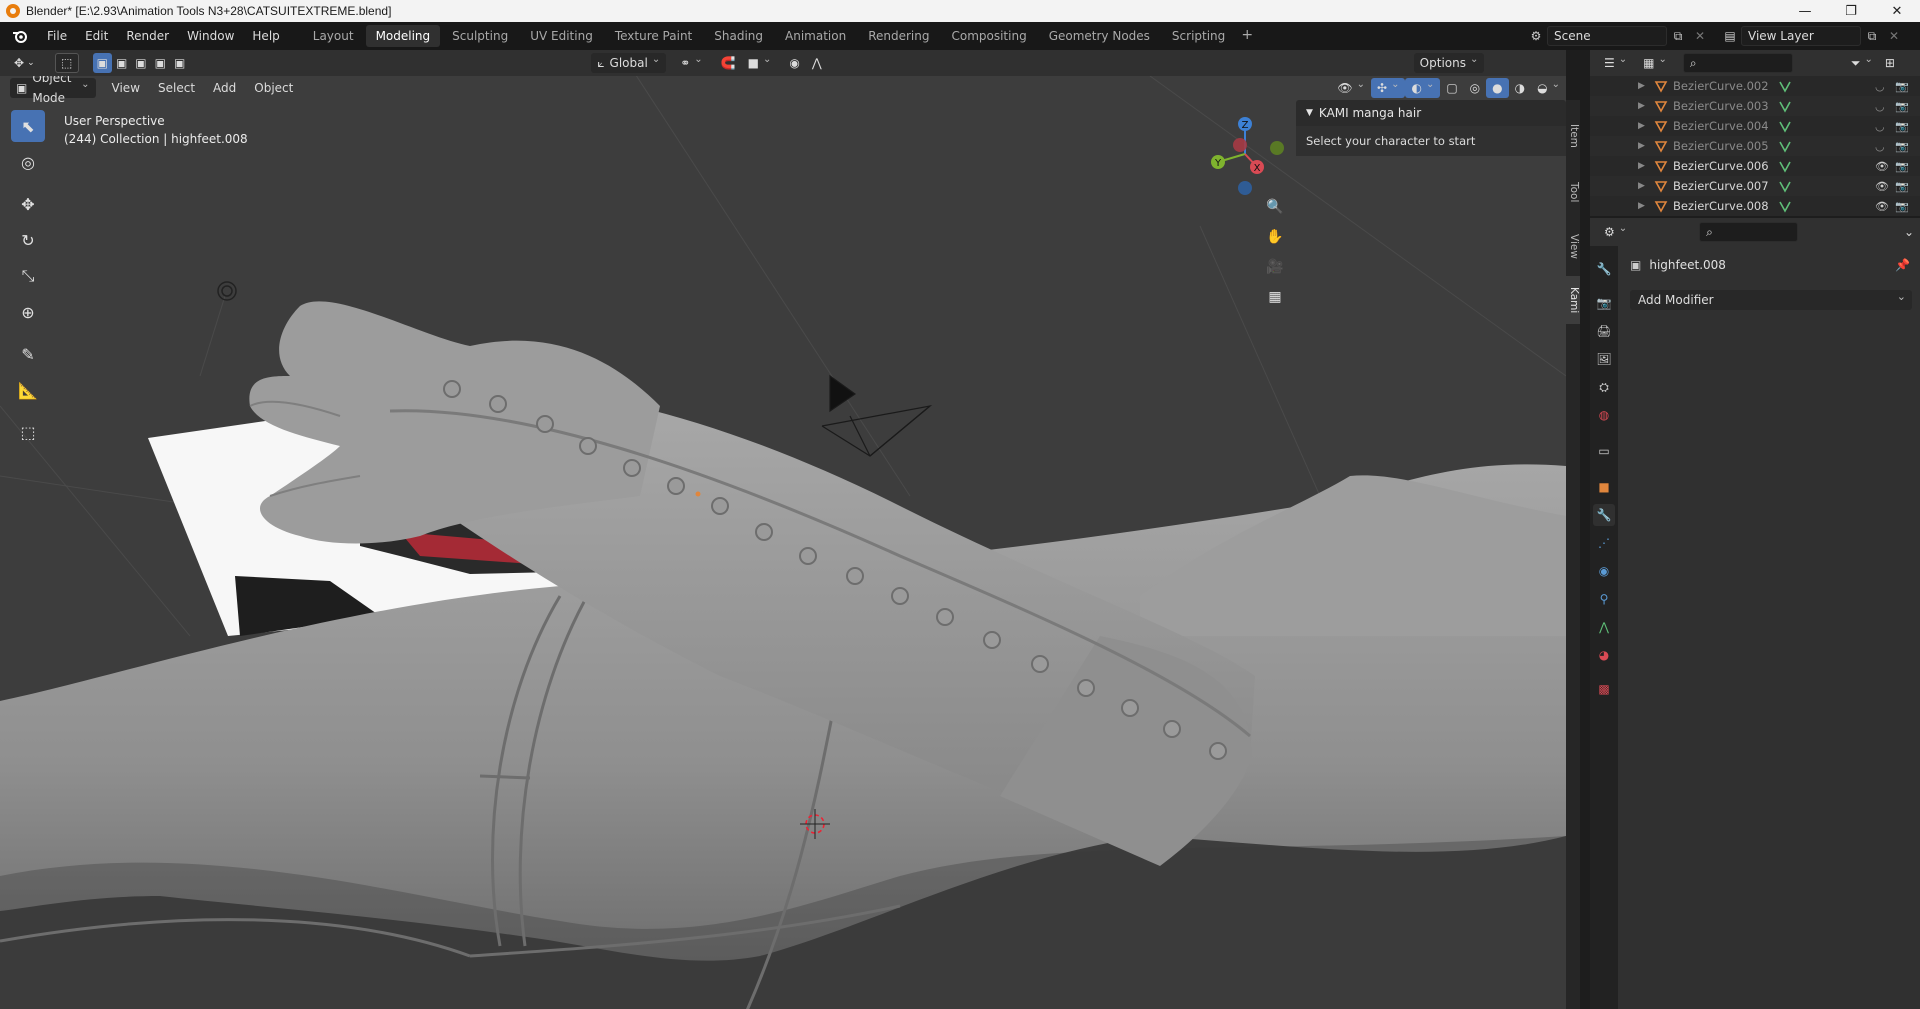 Image resolution: width=1920 pixels, height=1009 pixels. Describe the element at coordinates (1604, 451) in the screenshot. I see `collection-properties-icon: ▭` at that location.